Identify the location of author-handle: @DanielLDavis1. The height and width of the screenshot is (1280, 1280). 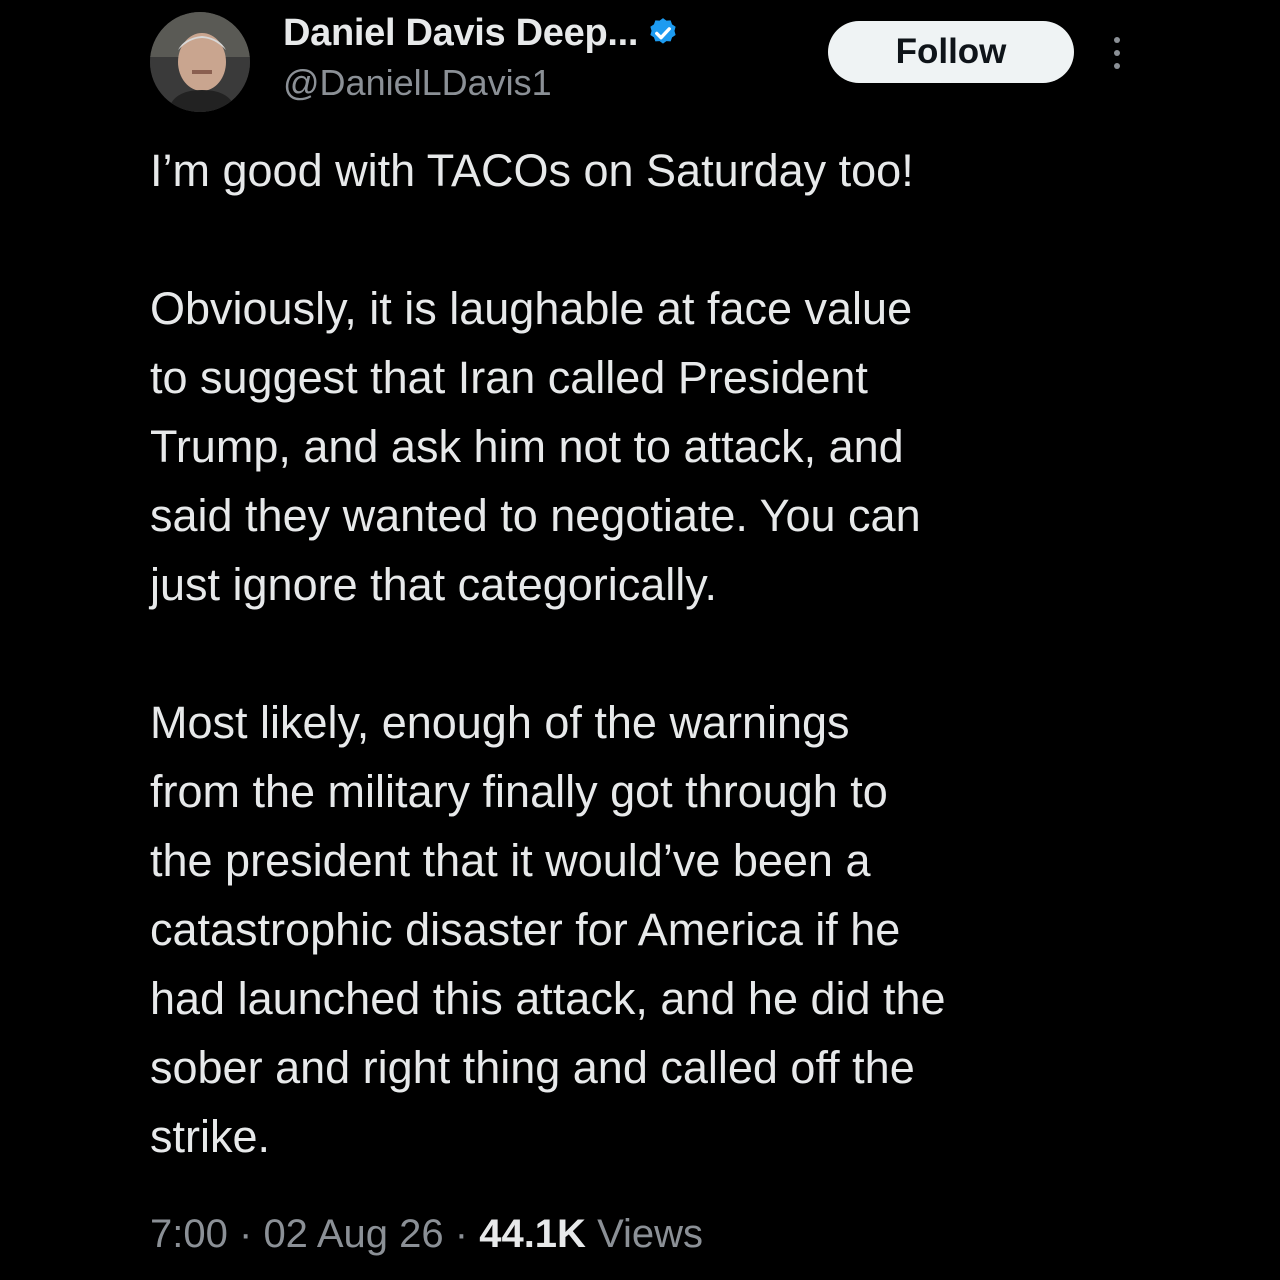
(417, 83).